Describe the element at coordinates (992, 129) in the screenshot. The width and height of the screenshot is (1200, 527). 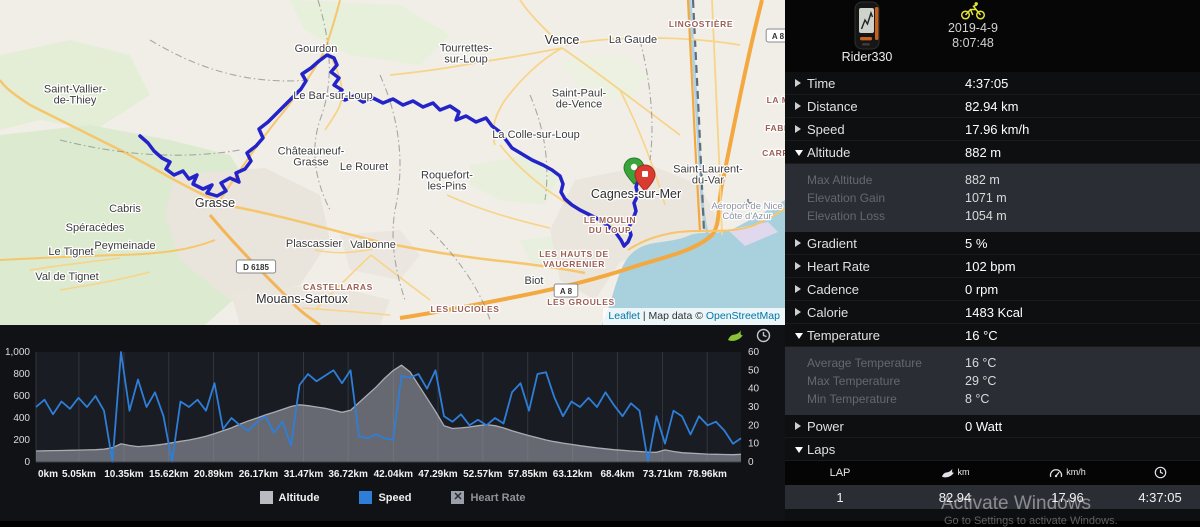
I see `stat-row-speed: Speed 17.96 km/h` at that location.